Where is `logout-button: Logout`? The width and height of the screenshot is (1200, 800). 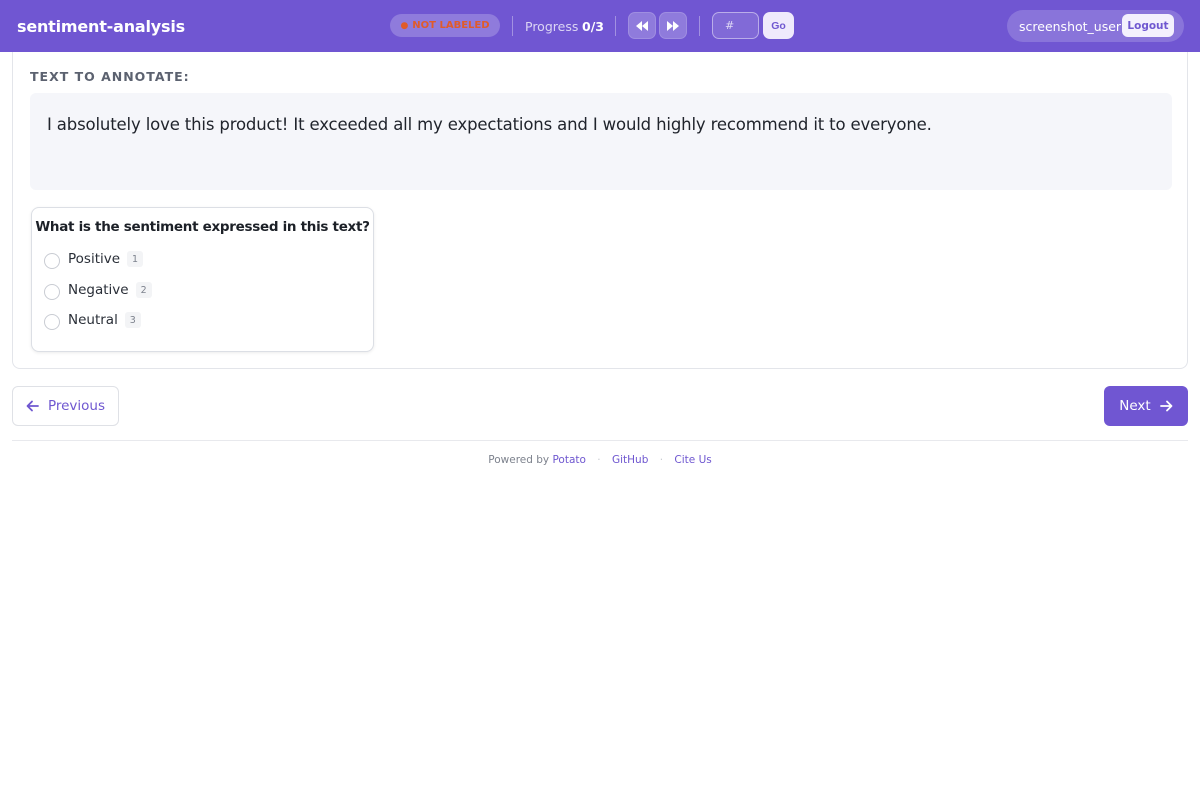 logout-button: Logout is located at coordinates (1148, 25).